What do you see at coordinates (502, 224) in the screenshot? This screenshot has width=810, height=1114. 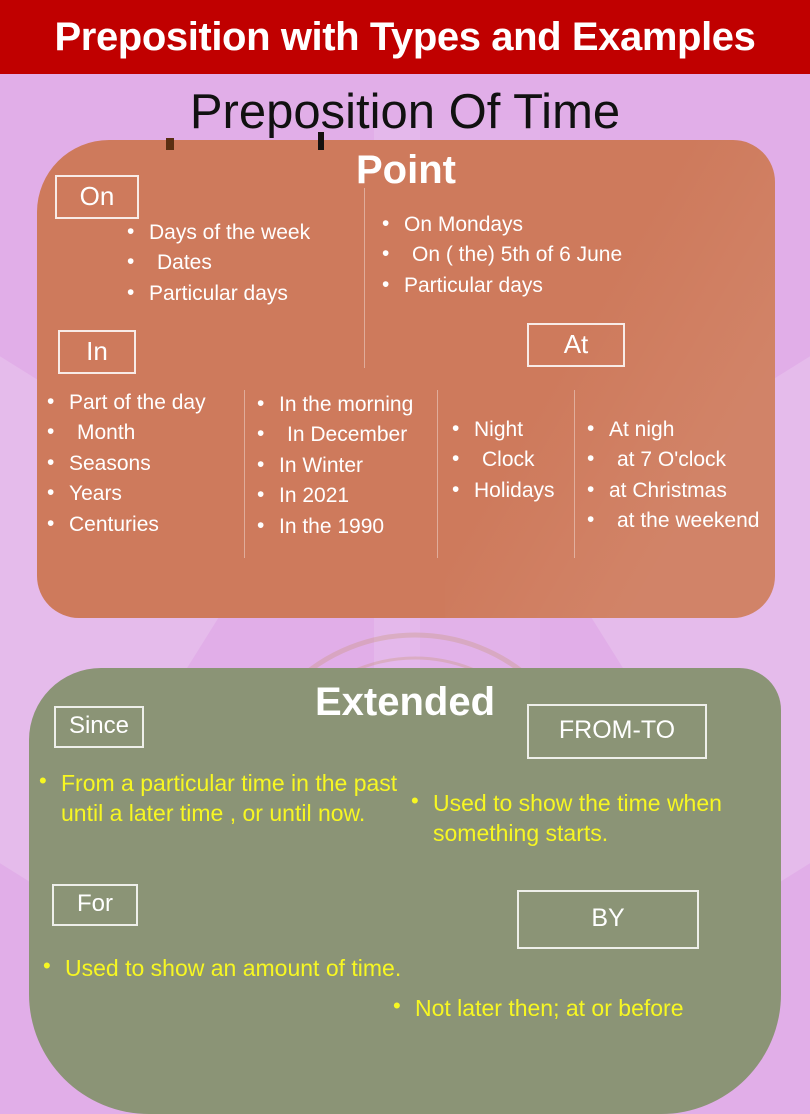 I see `list-item: On Mondays` at bounding box center [502, 224].